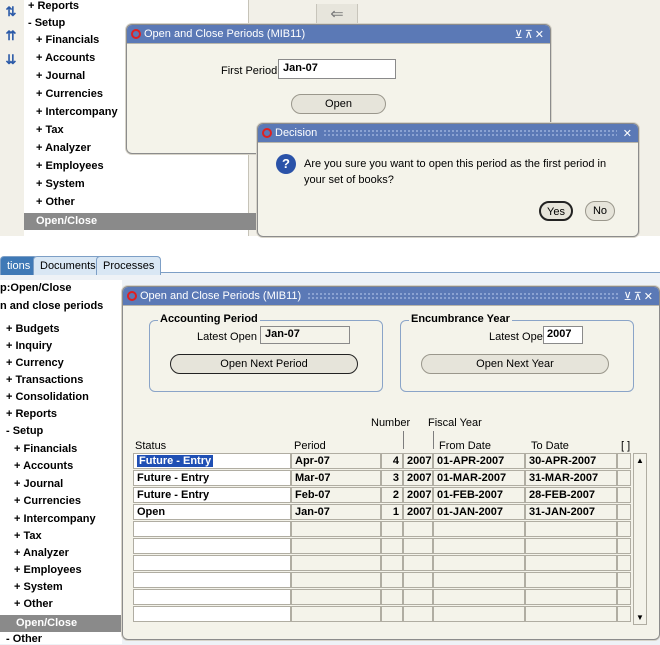 The image size is (660, 645). Describe the element at coordinates (600, 211) in the screenshot. I see `no-button: No` at that location.